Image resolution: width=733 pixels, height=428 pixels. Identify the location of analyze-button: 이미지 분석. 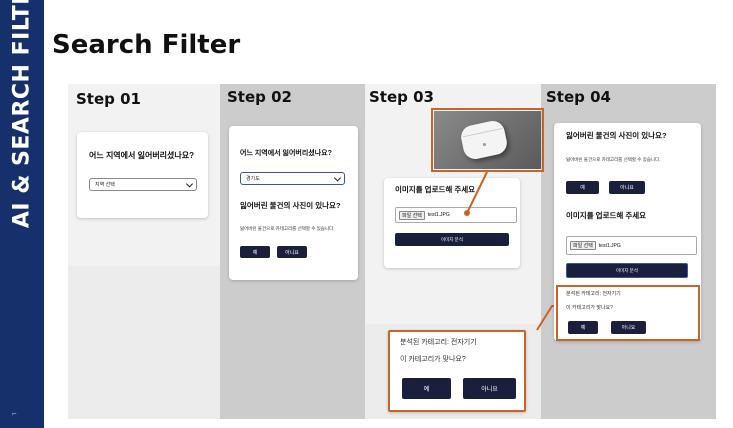
(627, 270).